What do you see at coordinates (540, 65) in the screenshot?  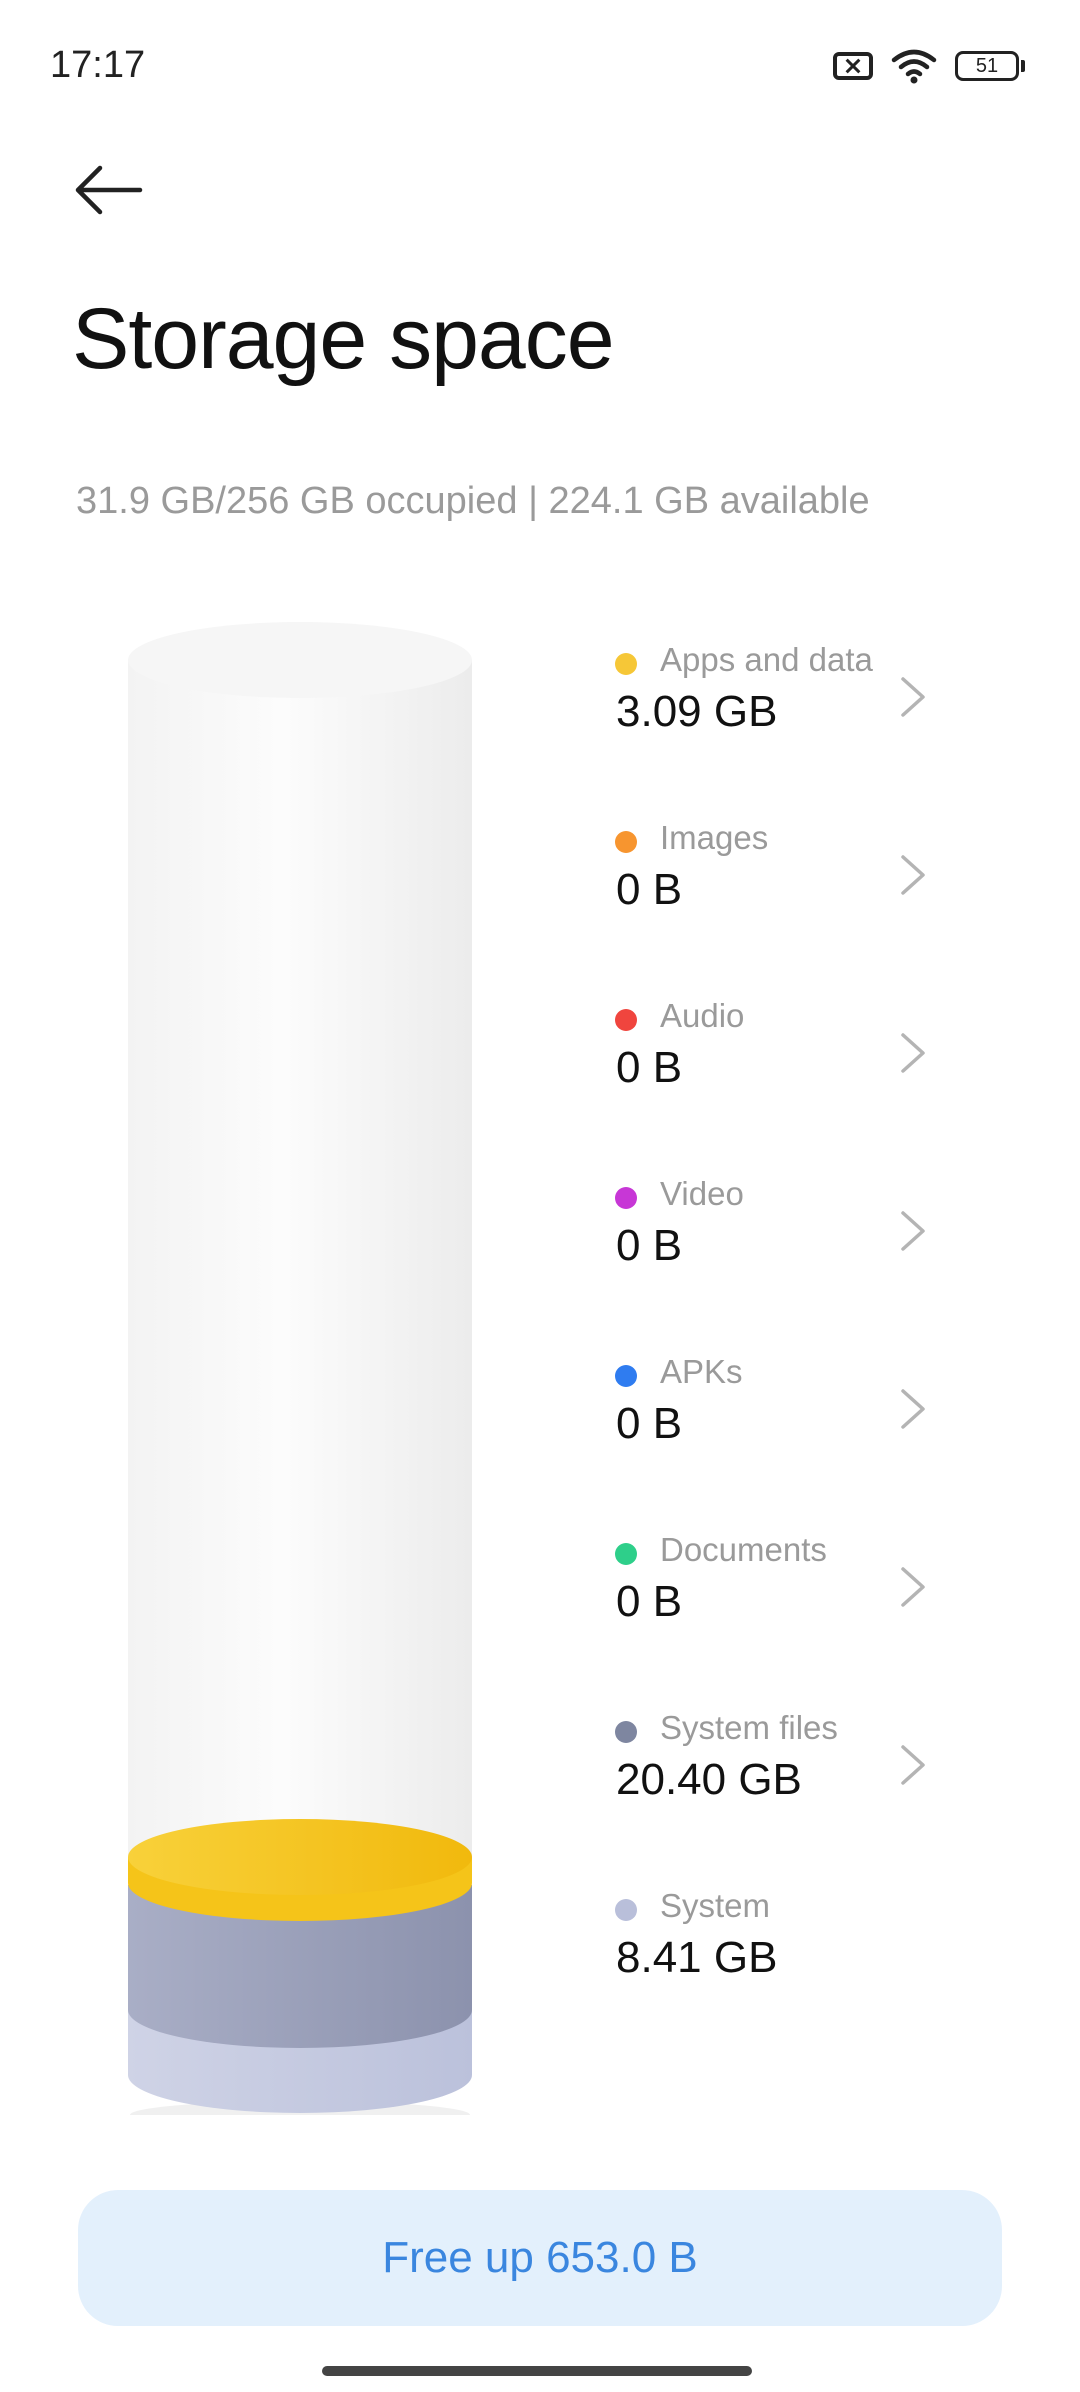 I see `status-bar: 17:17 51` at bounding box center [540, 65].